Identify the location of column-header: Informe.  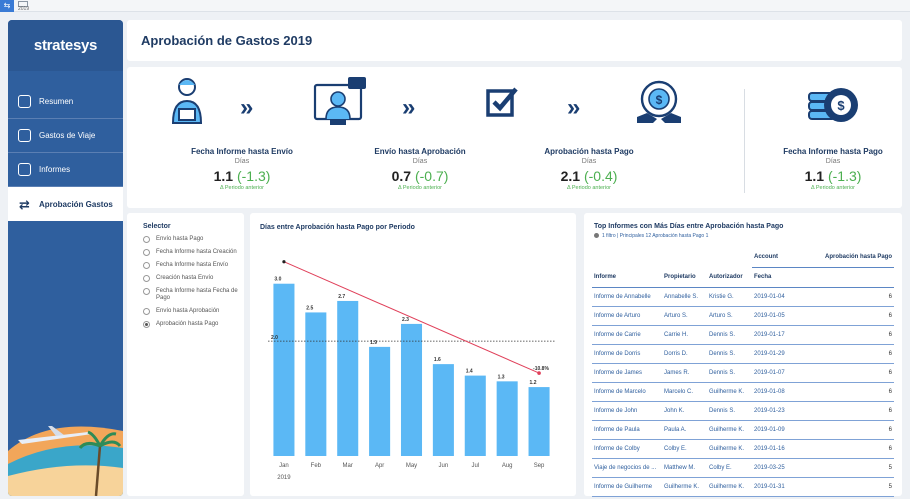
(627, 277).